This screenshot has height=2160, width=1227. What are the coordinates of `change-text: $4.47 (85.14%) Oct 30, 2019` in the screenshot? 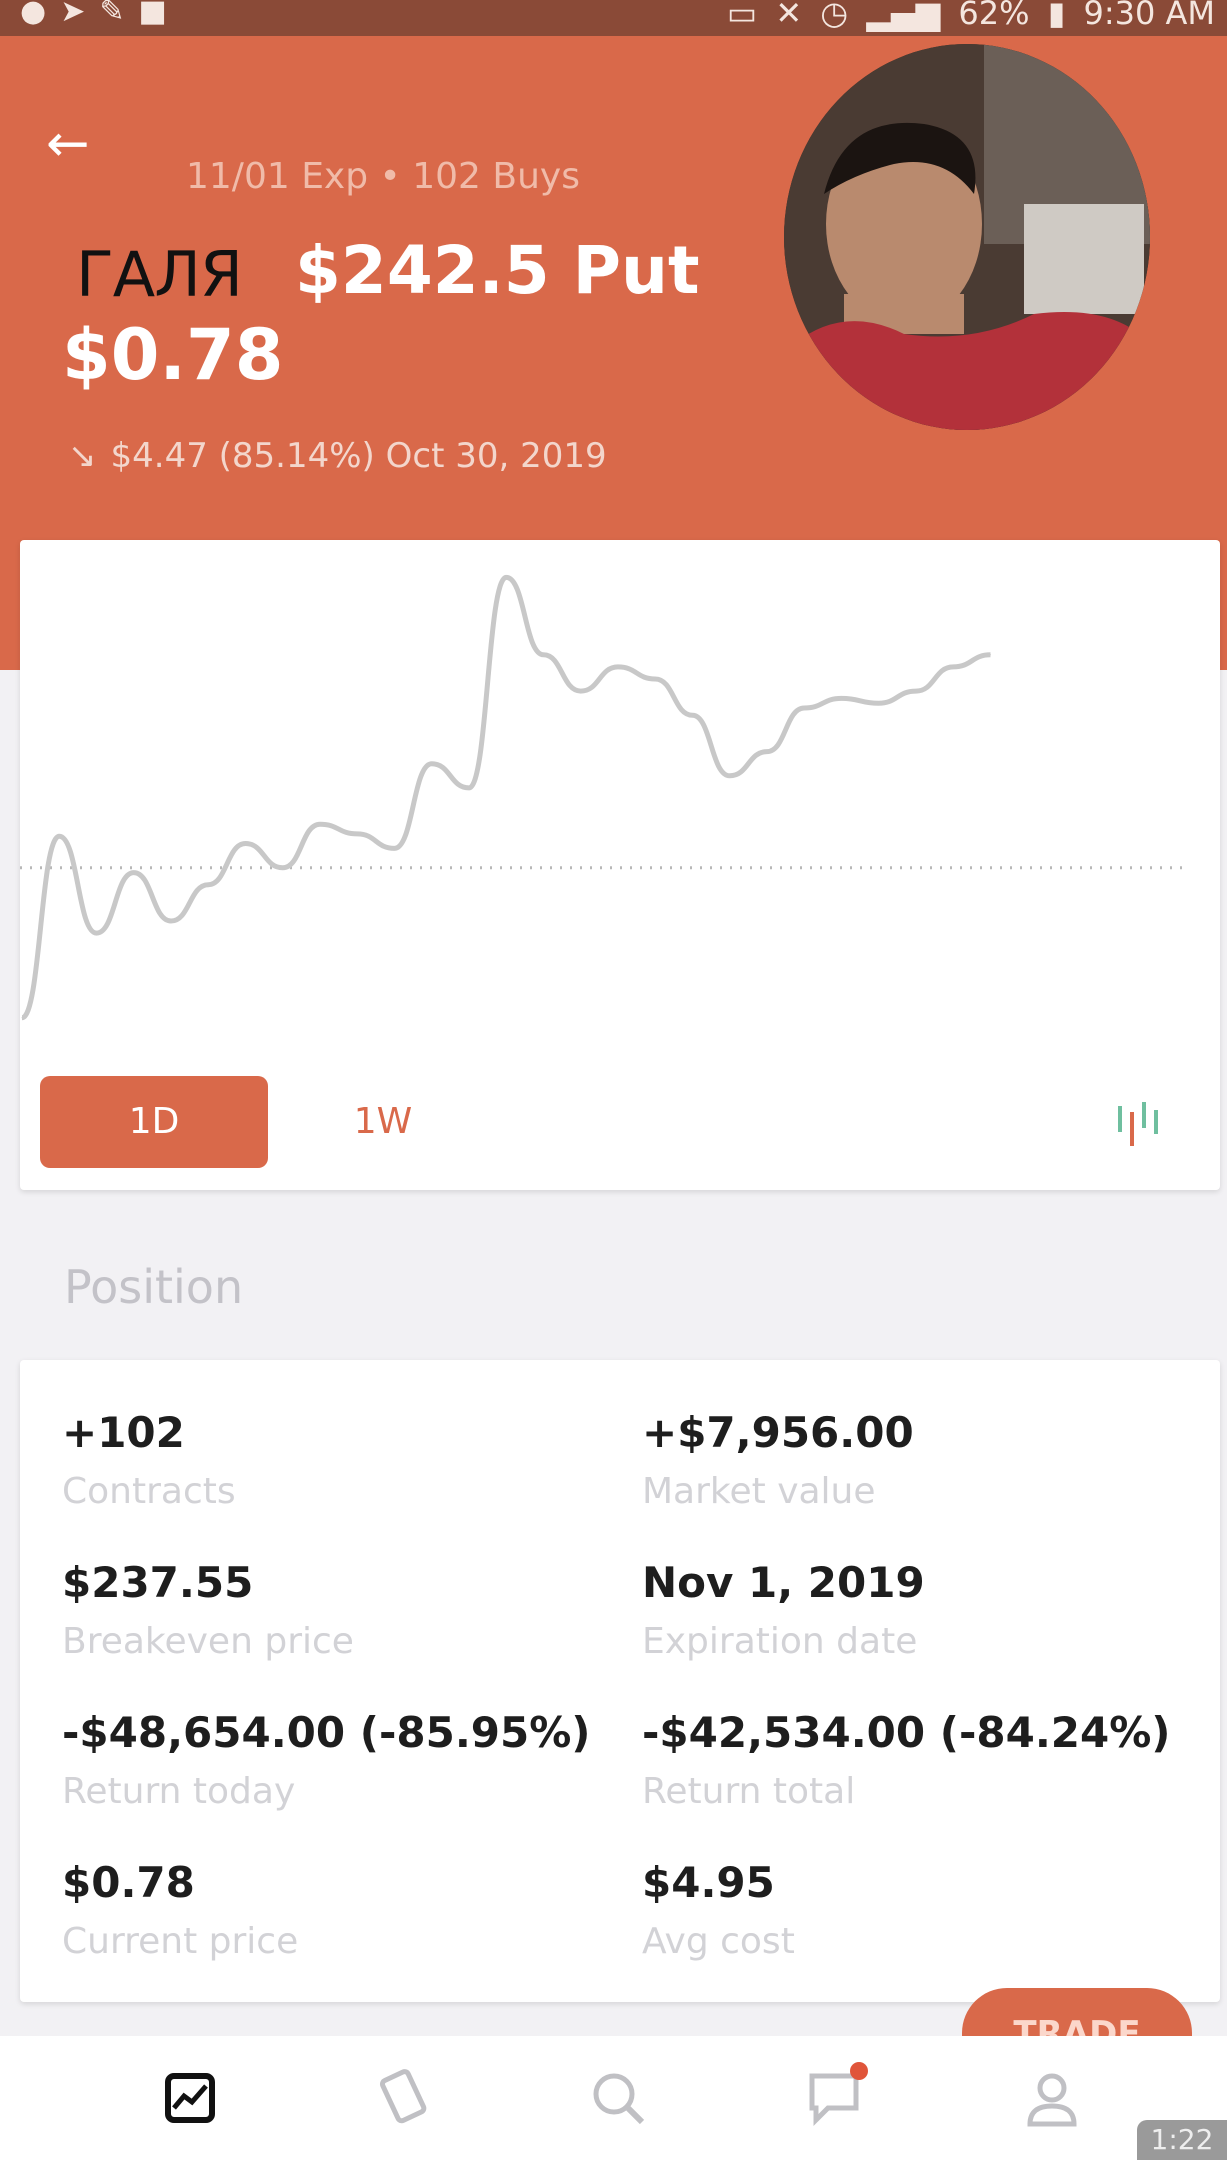 It's located at (358, 456).